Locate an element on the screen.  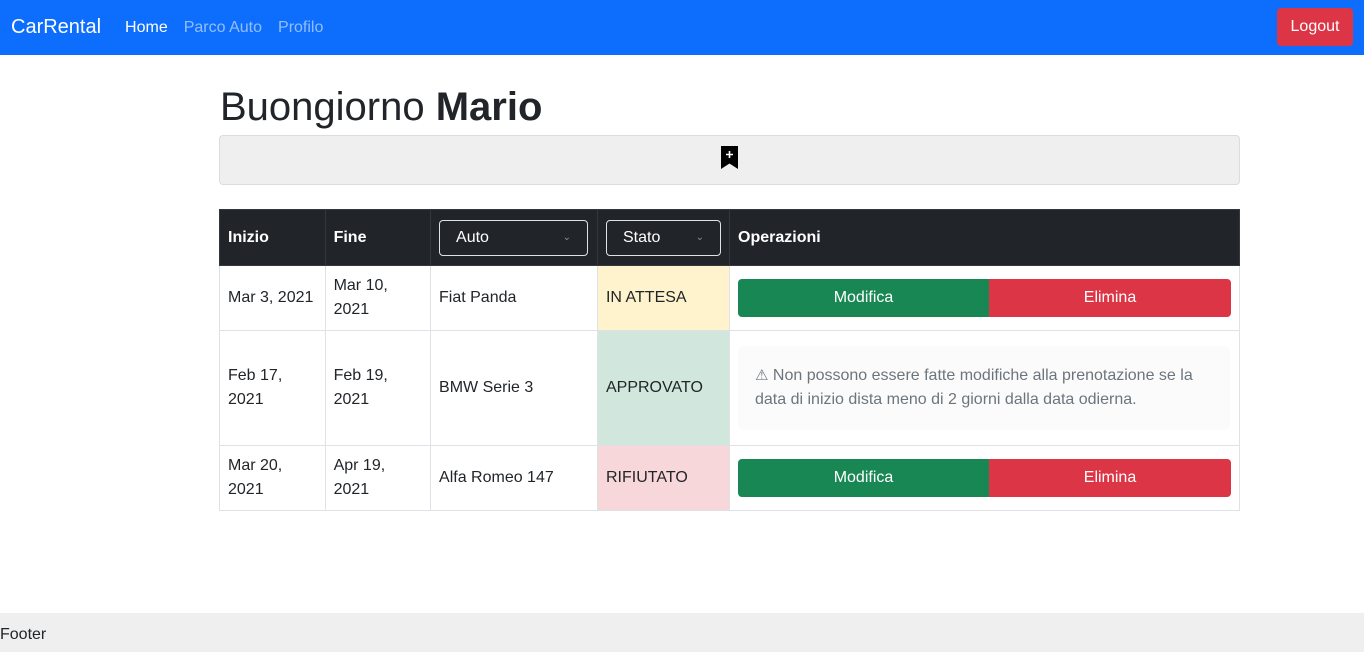
header-stato: Stato ⌄ is located at coordinates (663, 237).